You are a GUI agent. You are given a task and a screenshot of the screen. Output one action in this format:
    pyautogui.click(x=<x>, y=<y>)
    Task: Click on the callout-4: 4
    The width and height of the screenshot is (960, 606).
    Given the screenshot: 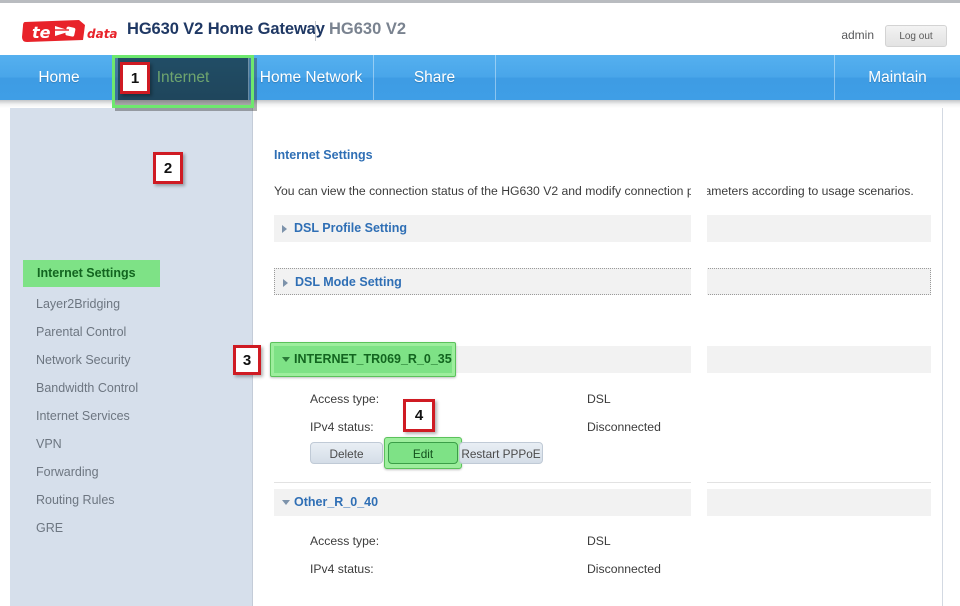 What is the action you would take?
    pyautogui.click(x=419, y=415)
    